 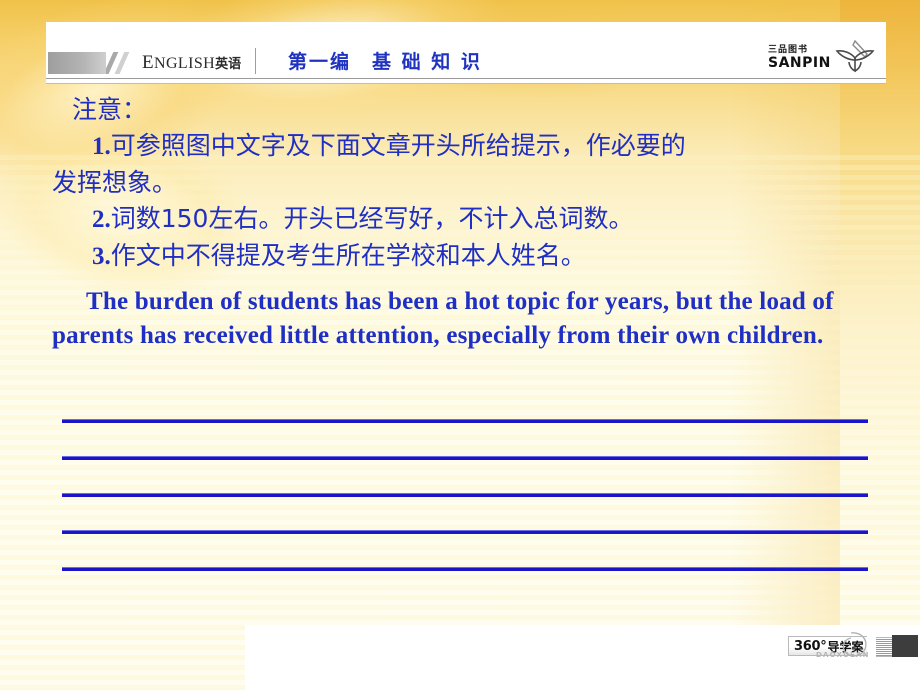 I want to click on publisher-en-label: SANPIN, so click(x=799, y=63).